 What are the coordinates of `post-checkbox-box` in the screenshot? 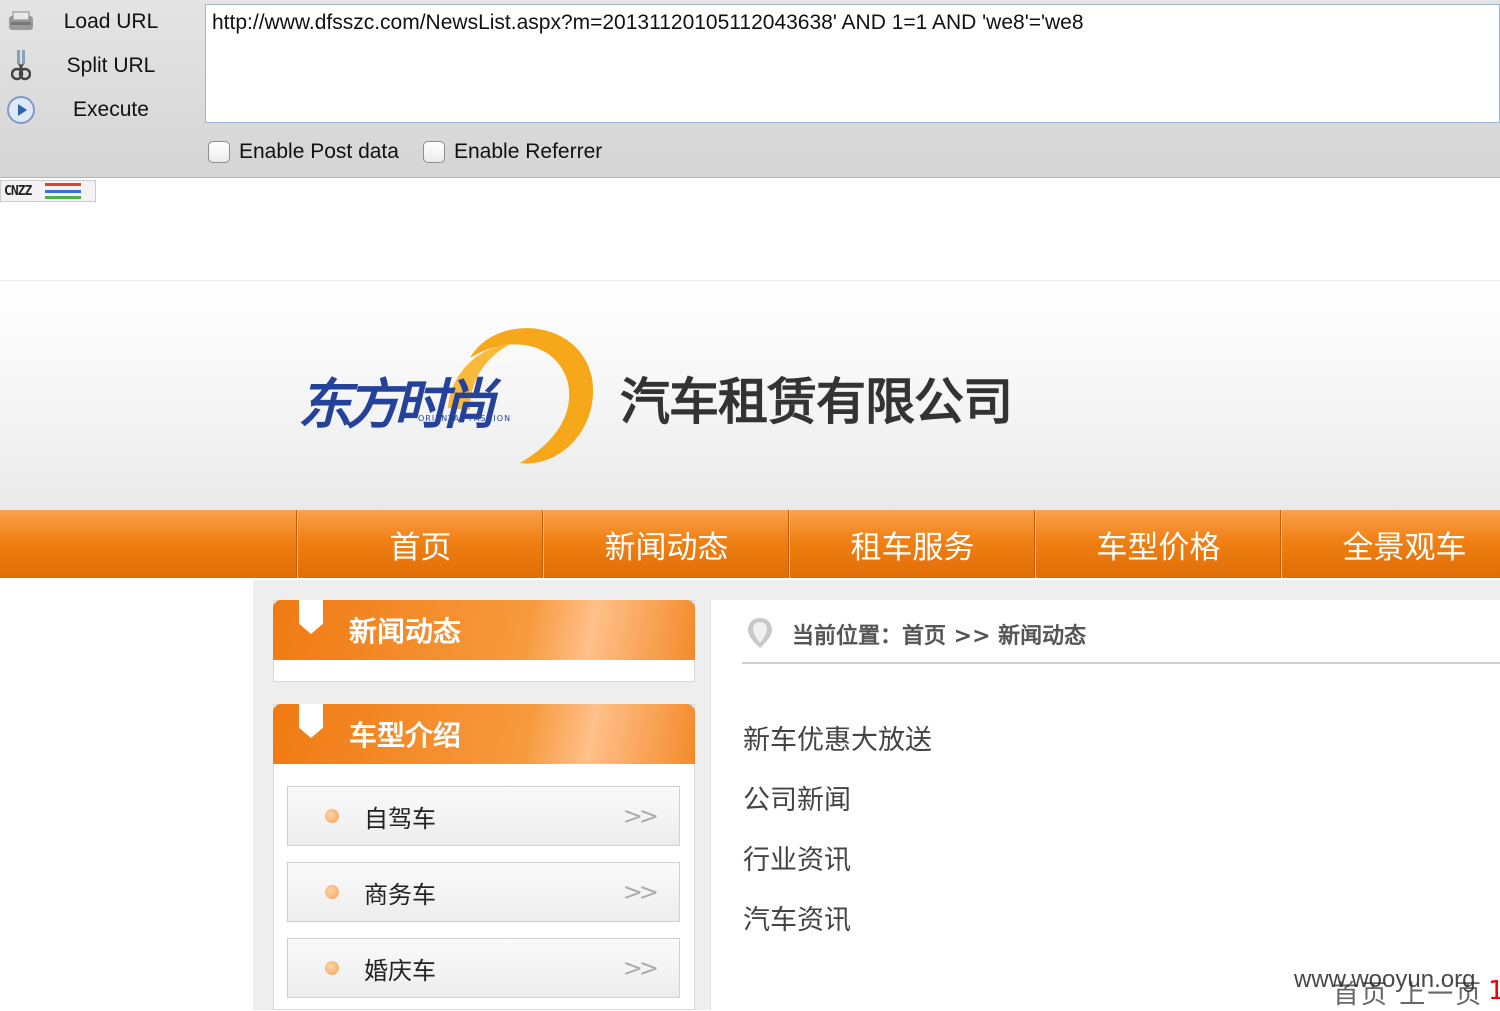 It's located at (219, 152).